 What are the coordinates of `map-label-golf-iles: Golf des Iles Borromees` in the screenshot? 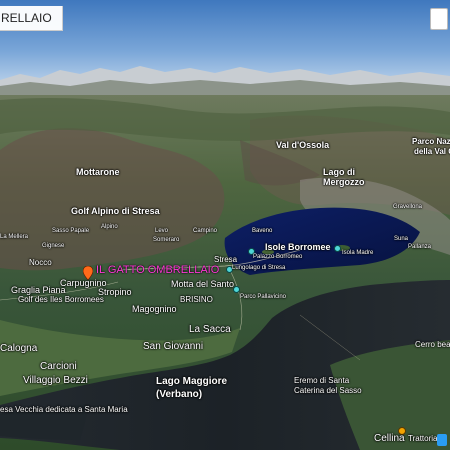 It's located at (61, 299).